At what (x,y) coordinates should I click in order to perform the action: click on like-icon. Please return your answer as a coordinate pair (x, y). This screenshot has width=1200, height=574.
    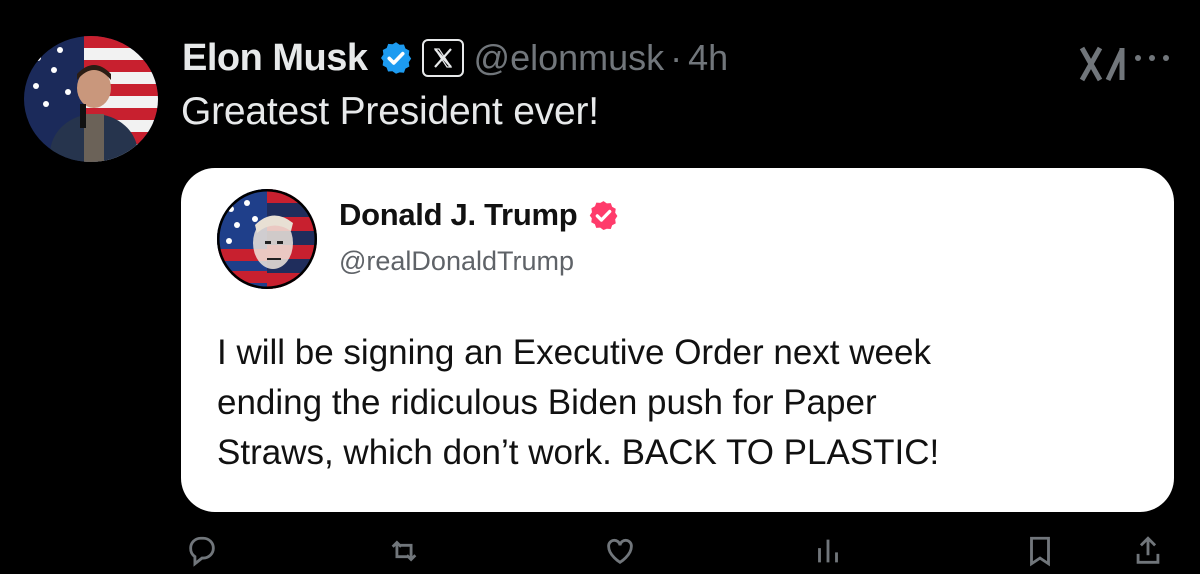
    Looking at the image, I should click on (620, 551).